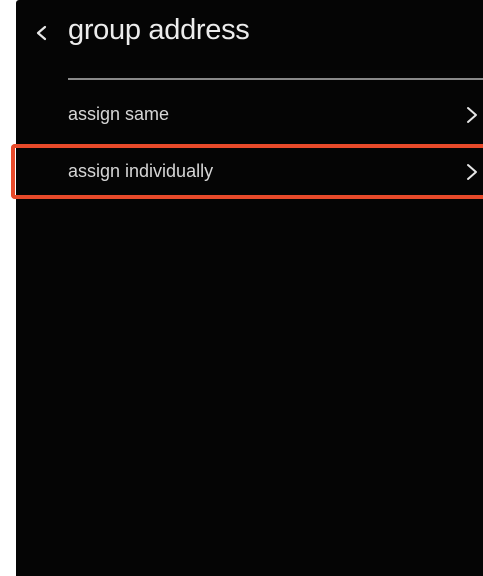 This screenshot has width=483, height=576. I want to click on chevron-left-icon, so click(41, 33).